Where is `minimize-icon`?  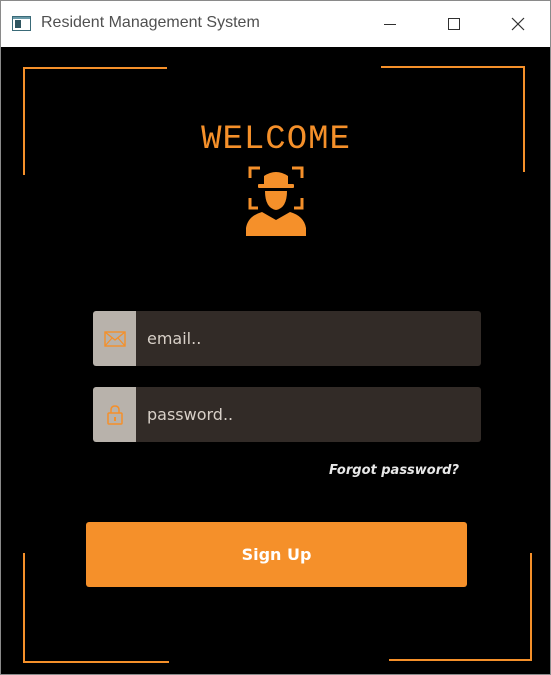 minimize-icon is located at coordinates (390, 24).